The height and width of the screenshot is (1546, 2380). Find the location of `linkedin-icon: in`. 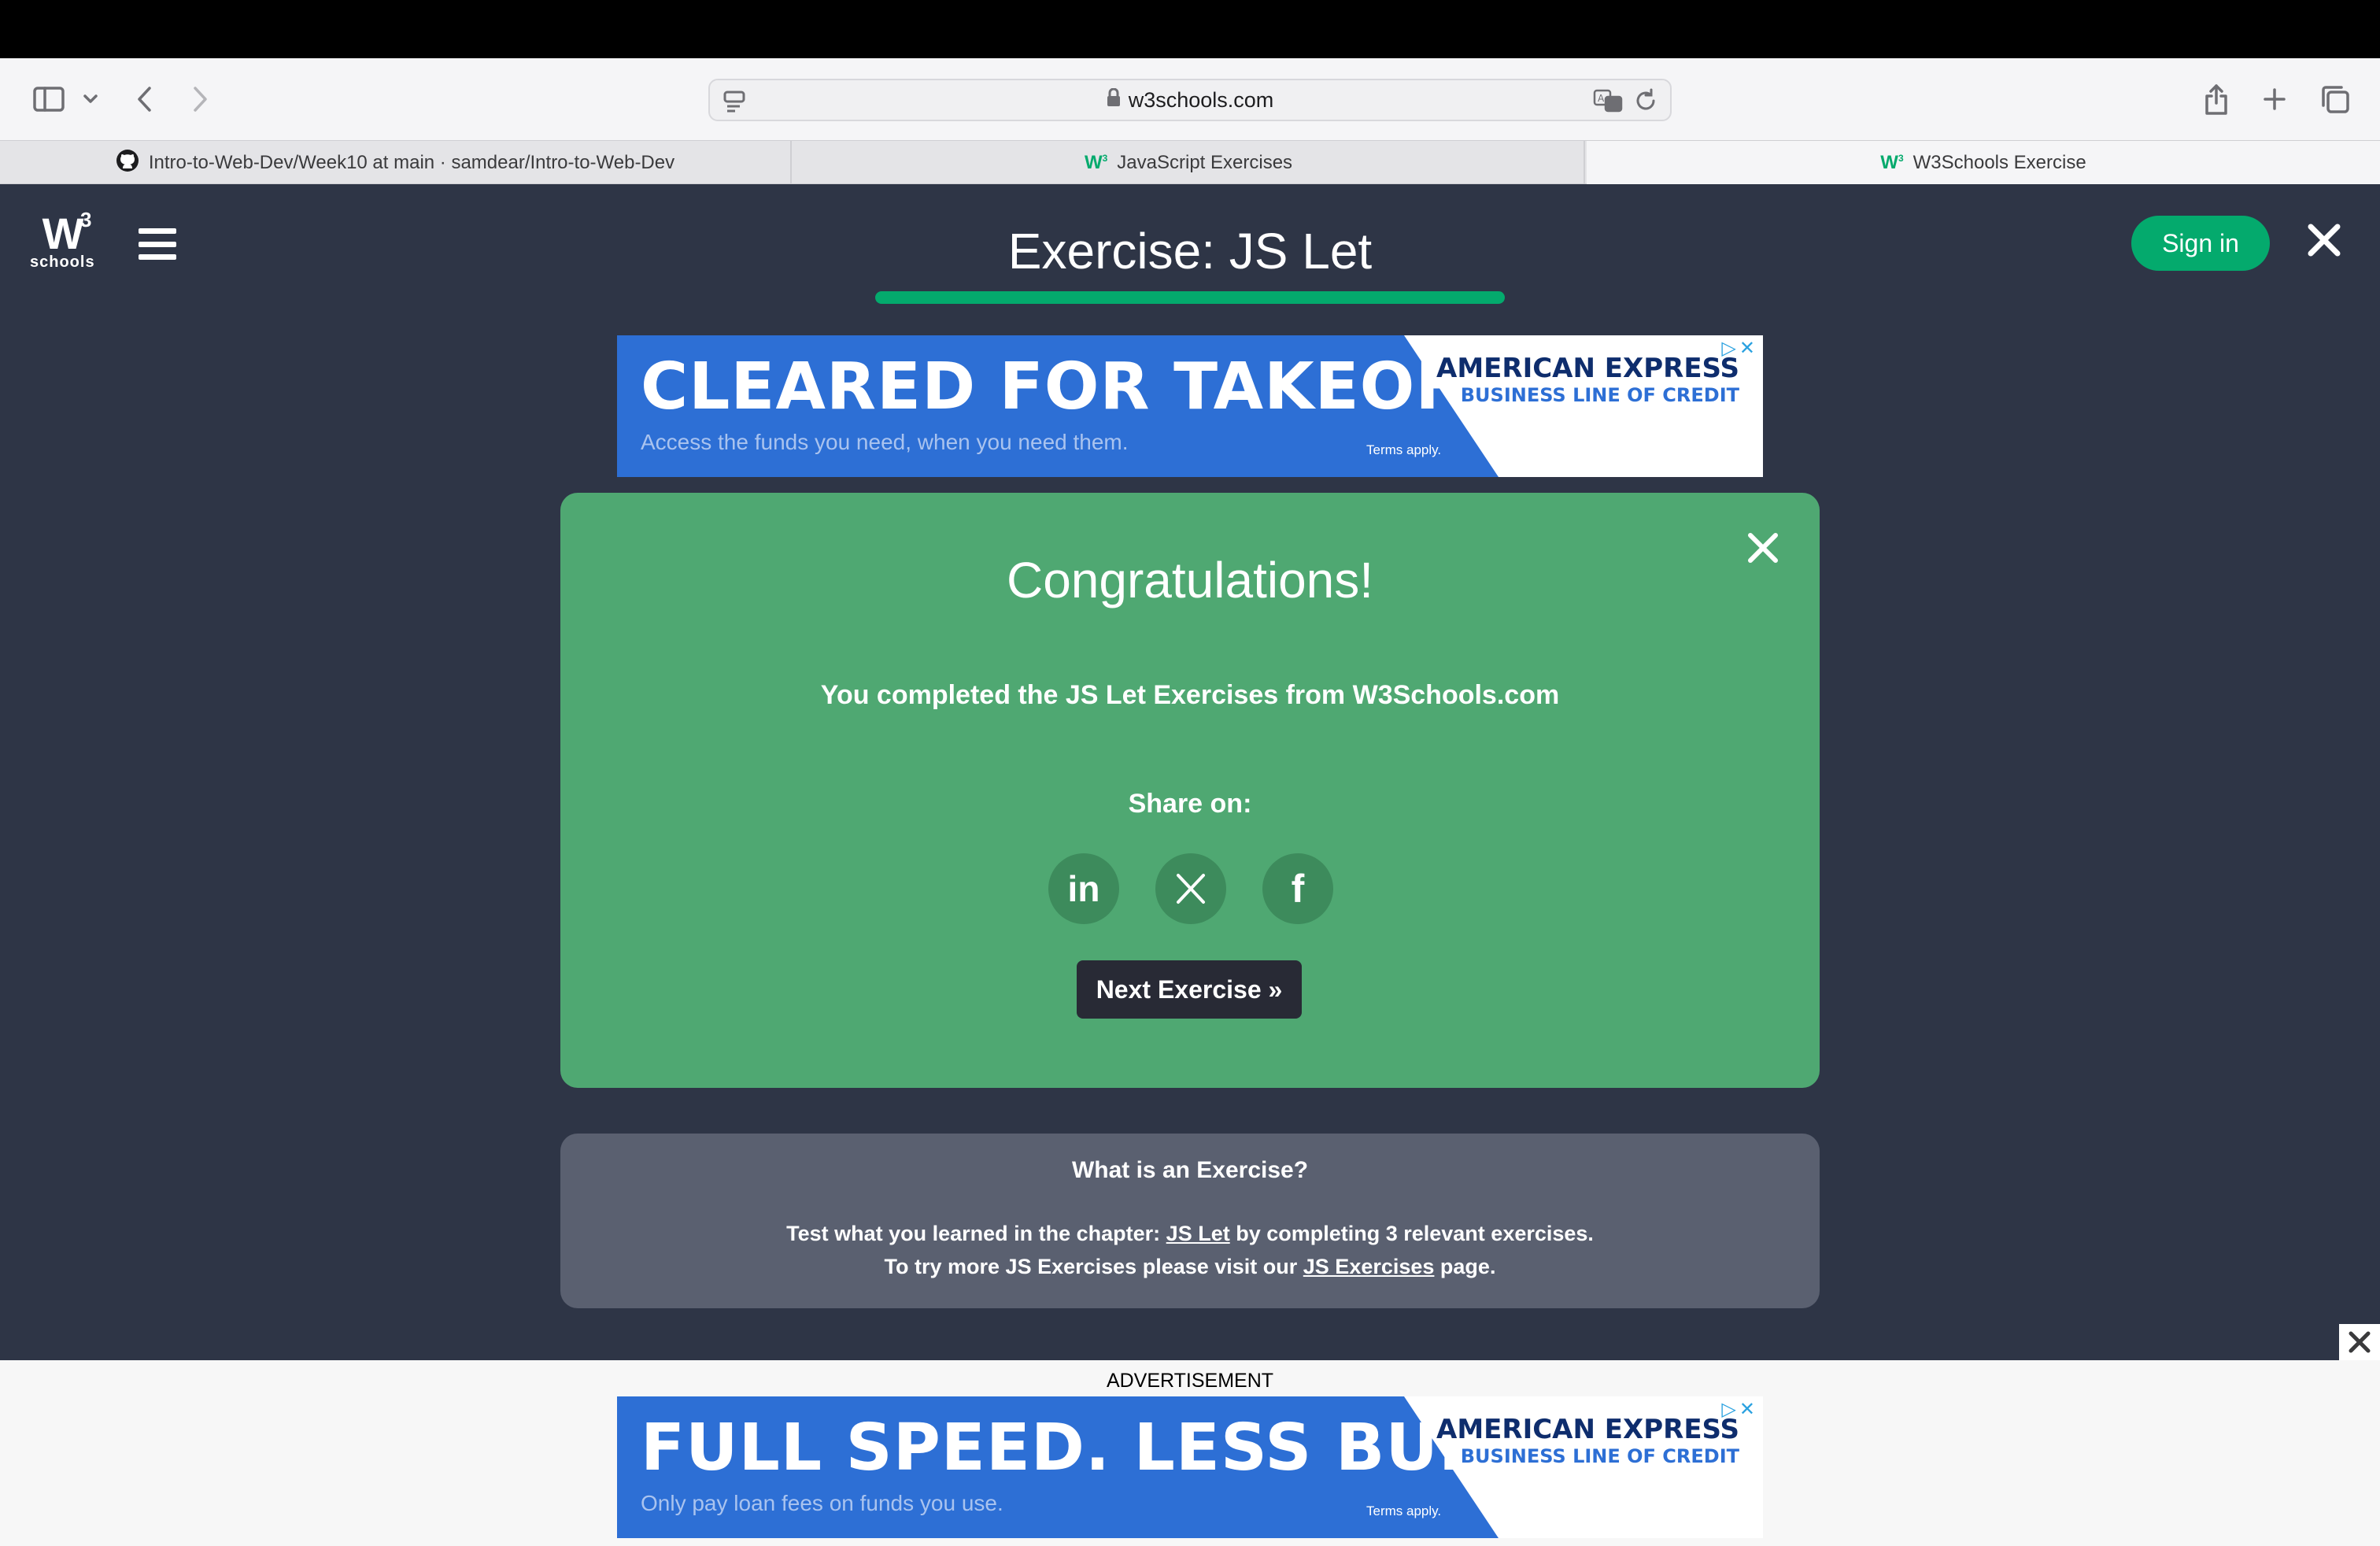

linkedin-icon: in is located at coordinates (1083, 889).